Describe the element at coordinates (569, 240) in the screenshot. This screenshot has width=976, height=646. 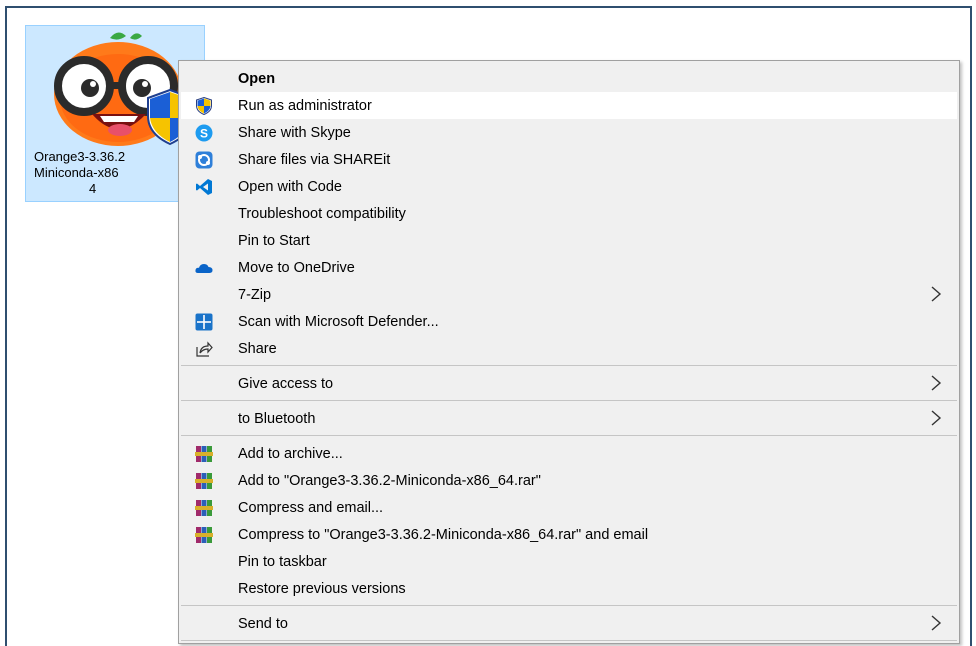
I see `menu-item-pin-to-start: Pin to Start` at that location.